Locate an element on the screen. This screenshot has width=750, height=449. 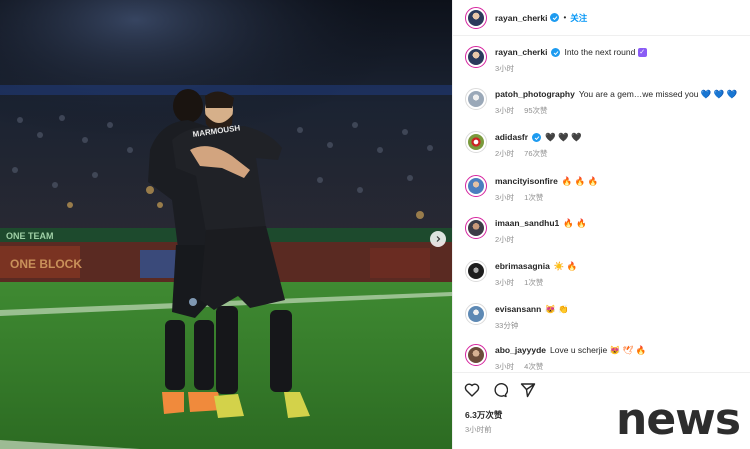
commenter-username: mancityisonfire is located at coordinates (526, 181).